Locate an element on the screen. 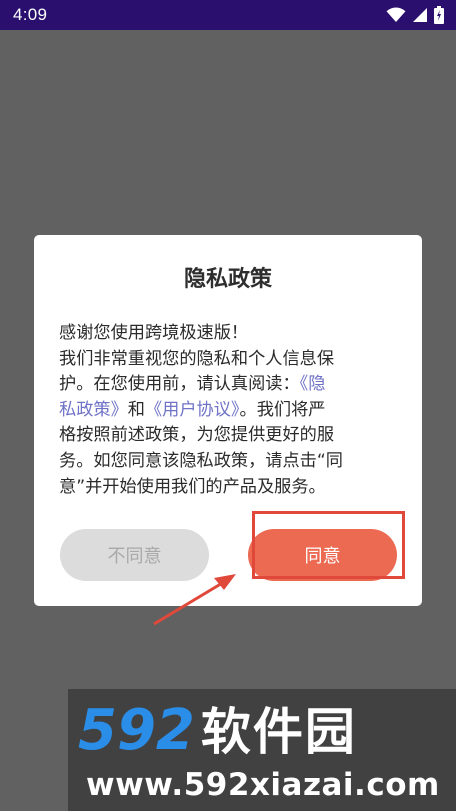 The height and width of the screenshot is (811, 456). body-line: 格按照前述政策，为您提供更好的服 is located at coordinates (197, 435).